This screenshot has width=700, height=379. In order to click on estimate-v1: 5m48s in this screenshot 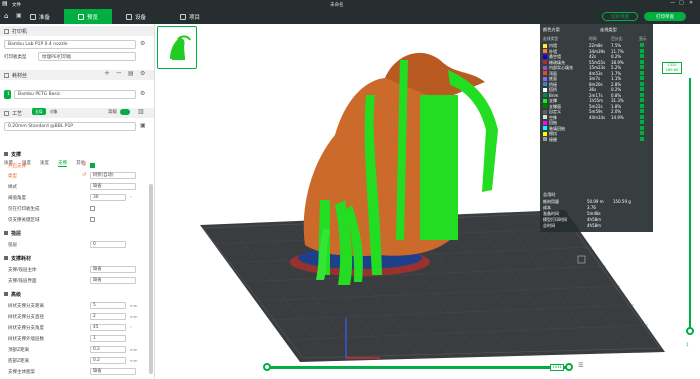, I will do `click(594, 213)`.